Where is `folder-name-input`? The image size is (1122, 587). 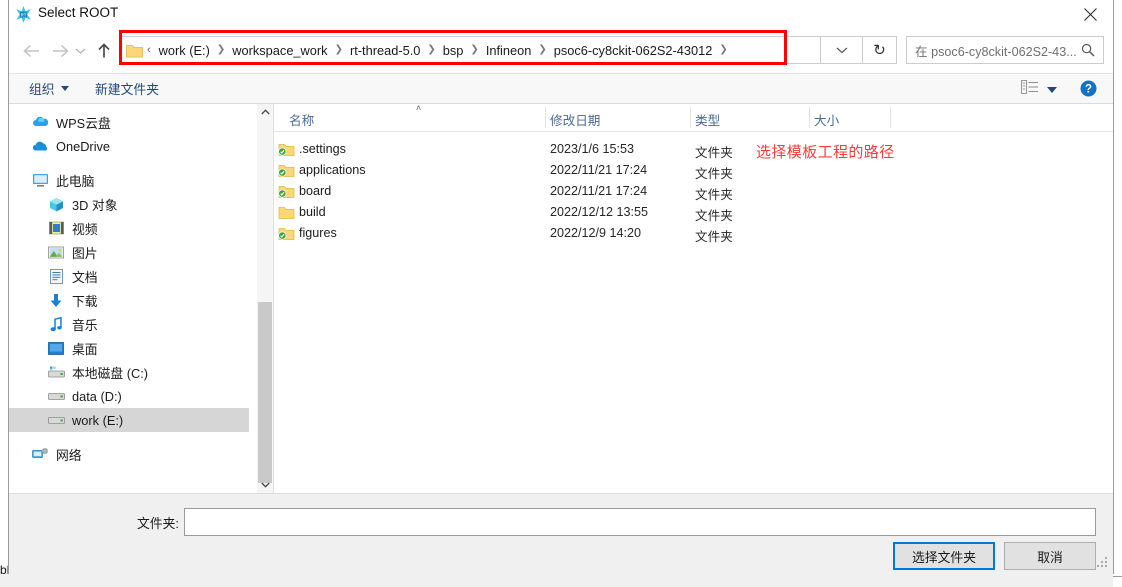
folder-name-input is located at coordinates (640, 522).